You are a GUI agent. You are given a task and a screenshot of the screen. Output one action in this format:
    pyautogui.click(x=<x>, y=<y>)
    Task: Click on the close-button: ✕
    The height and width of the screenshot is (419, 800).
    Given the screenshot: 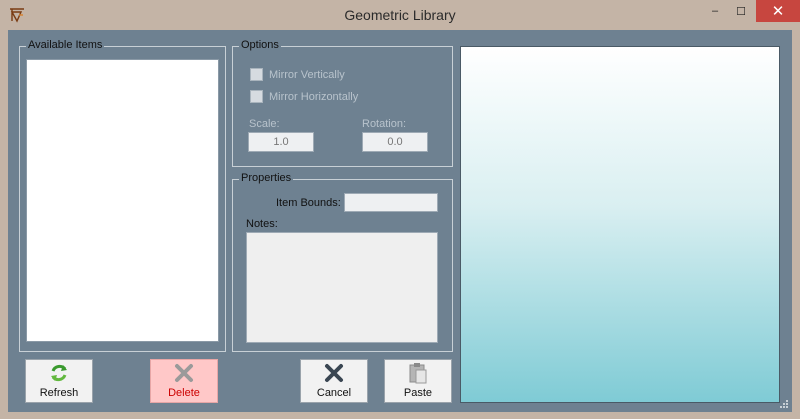 What is the action you would take?
    pyautogui.click(x=778, y=11)
    